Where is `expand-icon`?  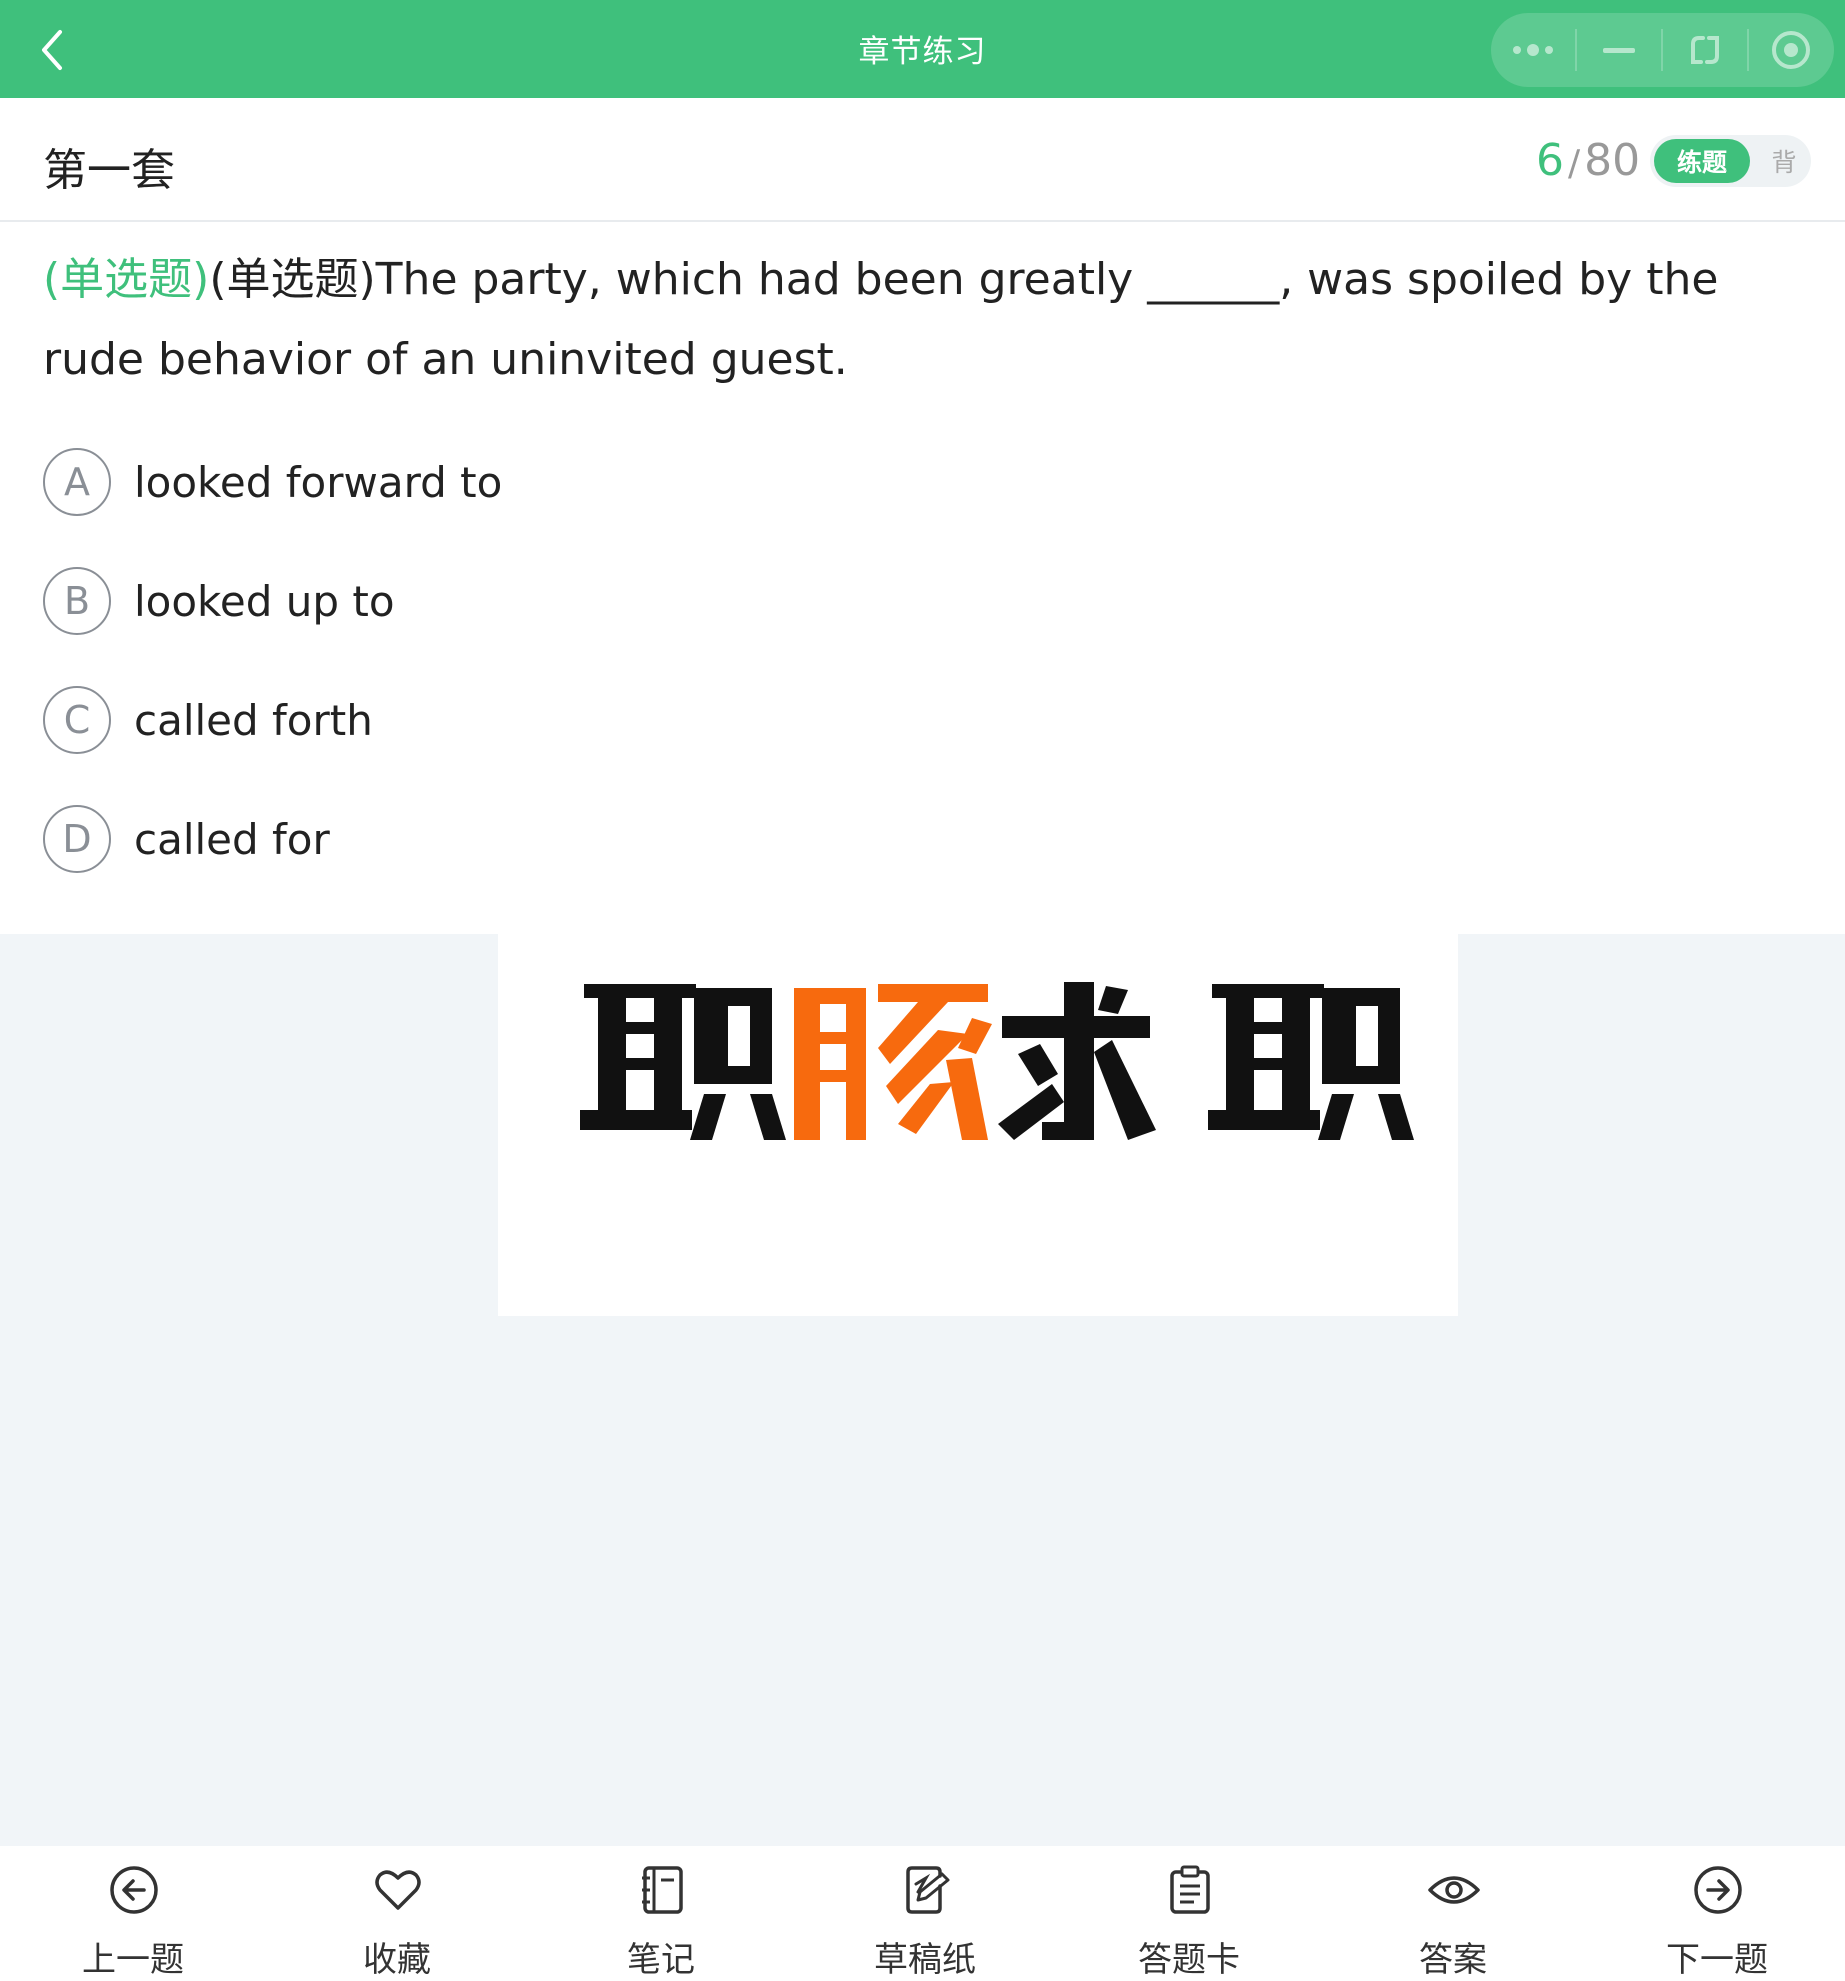 expand-icon is located at coordinates (1705, 50).